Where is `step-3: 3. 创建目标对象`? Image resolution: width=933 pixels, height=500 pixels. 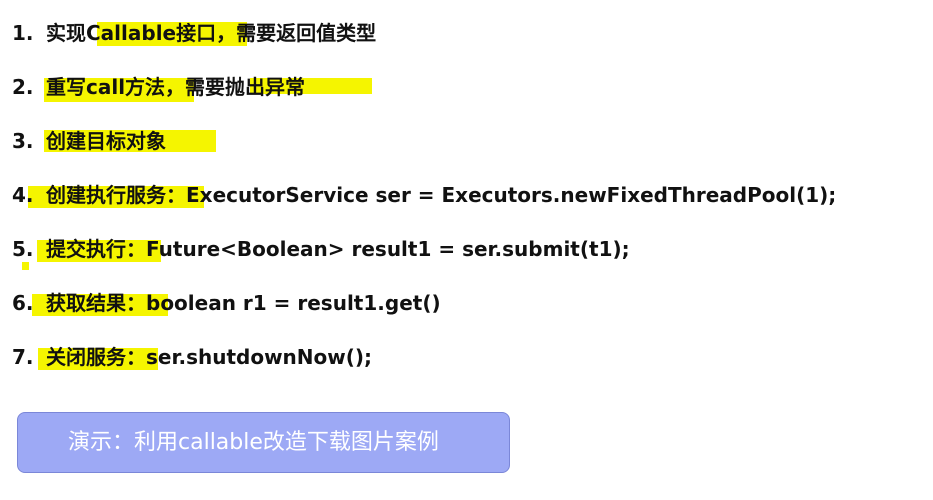
step-3: 3. 创建目标对象 is located at coordinates (89, 141).